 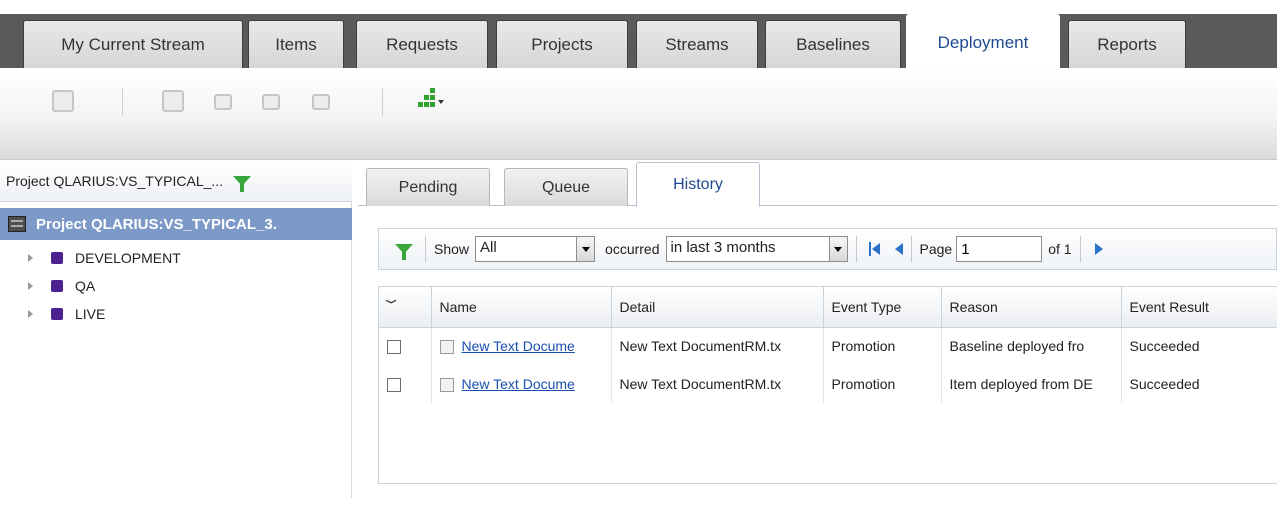 What do you see at coordinates (1199, 307) in the screenshot?
I see `column-header-event-result: Event Result` at bounding box center [1199, 307].